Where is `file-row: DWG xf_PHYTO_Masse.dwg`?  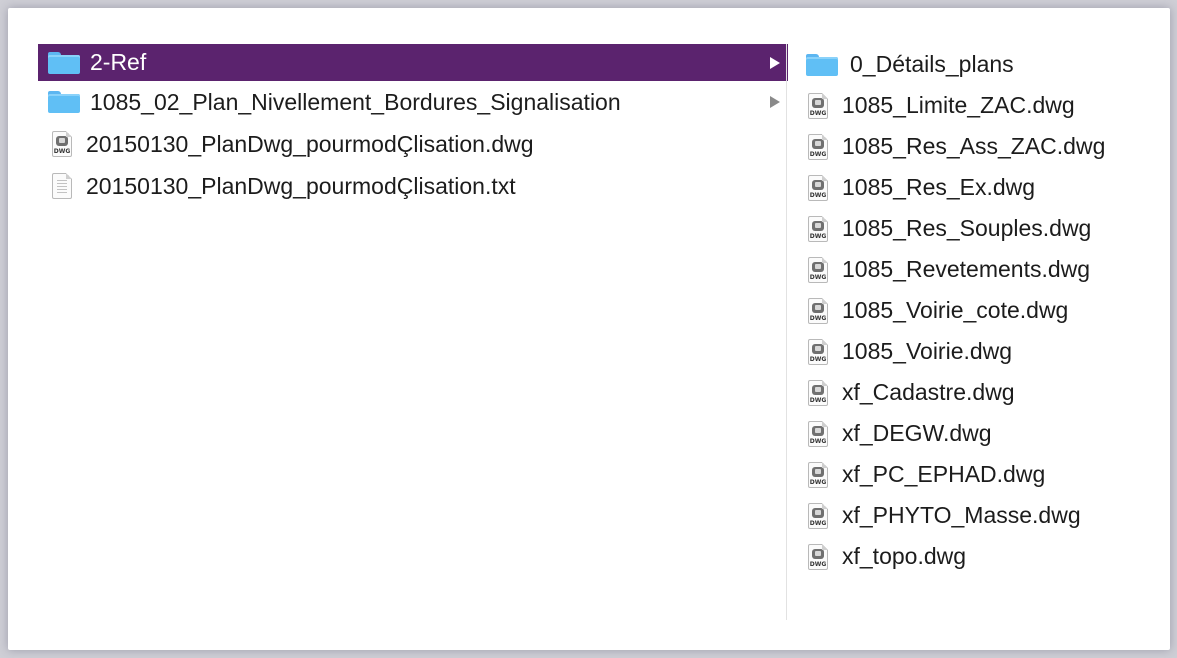
file-row: DWG xf_PHYTO_Masse.dwg is located at coordinates (987, 515).